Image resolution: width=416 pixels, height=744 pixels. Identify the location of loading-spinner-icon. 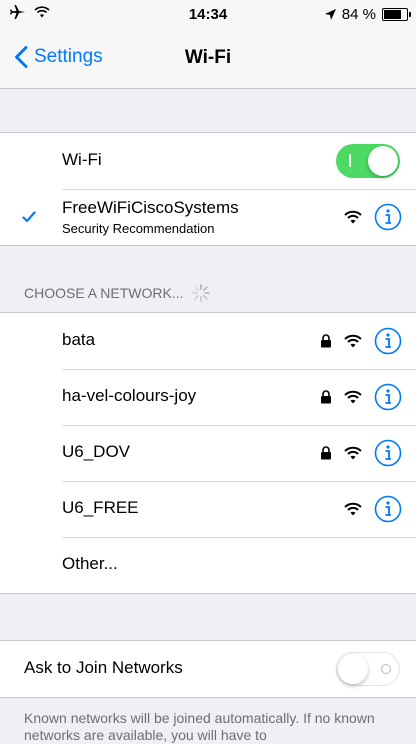
(201, 293).